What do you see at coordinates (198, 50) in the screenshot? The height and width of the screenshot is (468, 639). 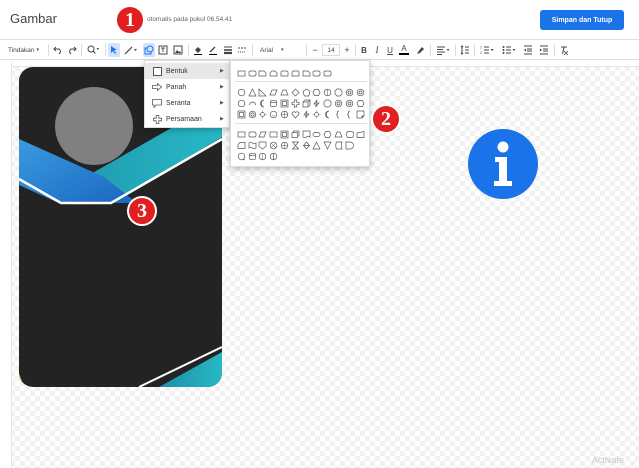 I see `fill-color-icon` at bounding box center [198, 50].